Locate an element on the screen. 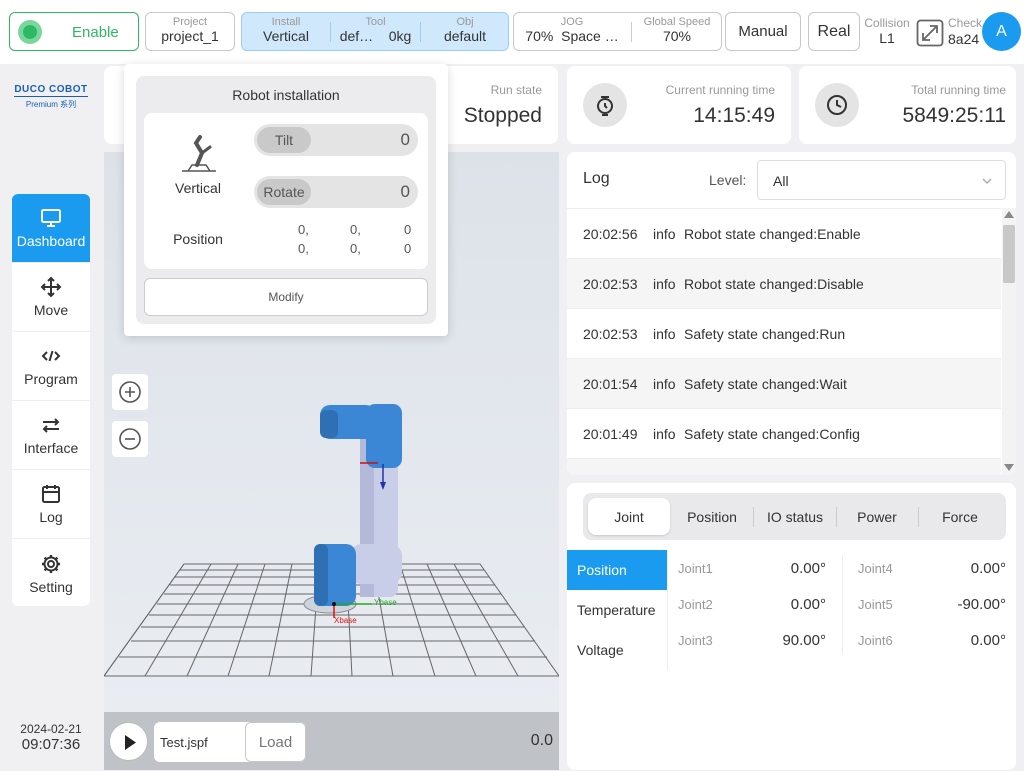 This screenshot has height=771, width=1024. tab-joint: Joint is located at coordinates (629, 516).